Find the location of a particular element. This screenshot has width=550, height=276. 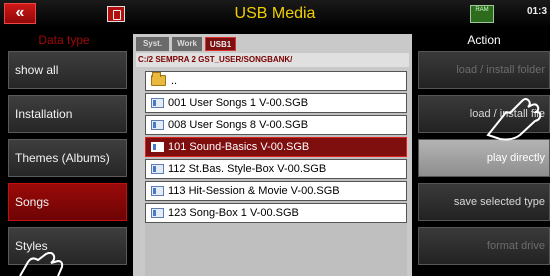

file-item: 123 Song-Box 1 V-00.SGB is located at coordinates (276, 213).